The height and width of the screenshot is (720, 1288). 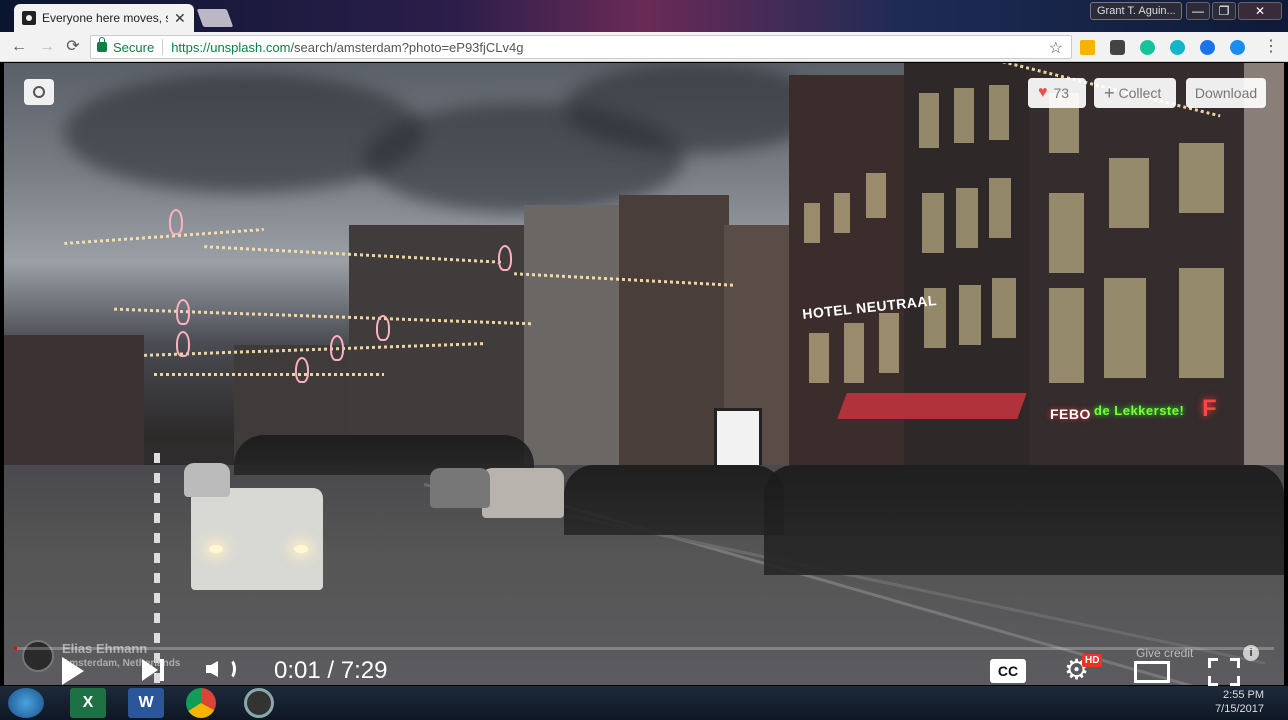 What do you see at coordinates (1070, 414) in the screenshot?
I see `febo-sign: FEBO` at bounding box center [1070, 414].